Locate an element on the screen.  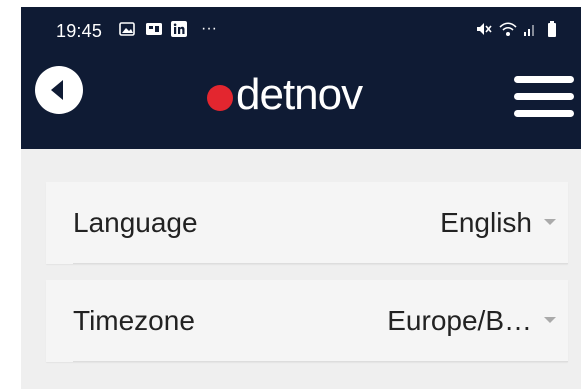
language-label: Language is located at coordinates (135, 222).